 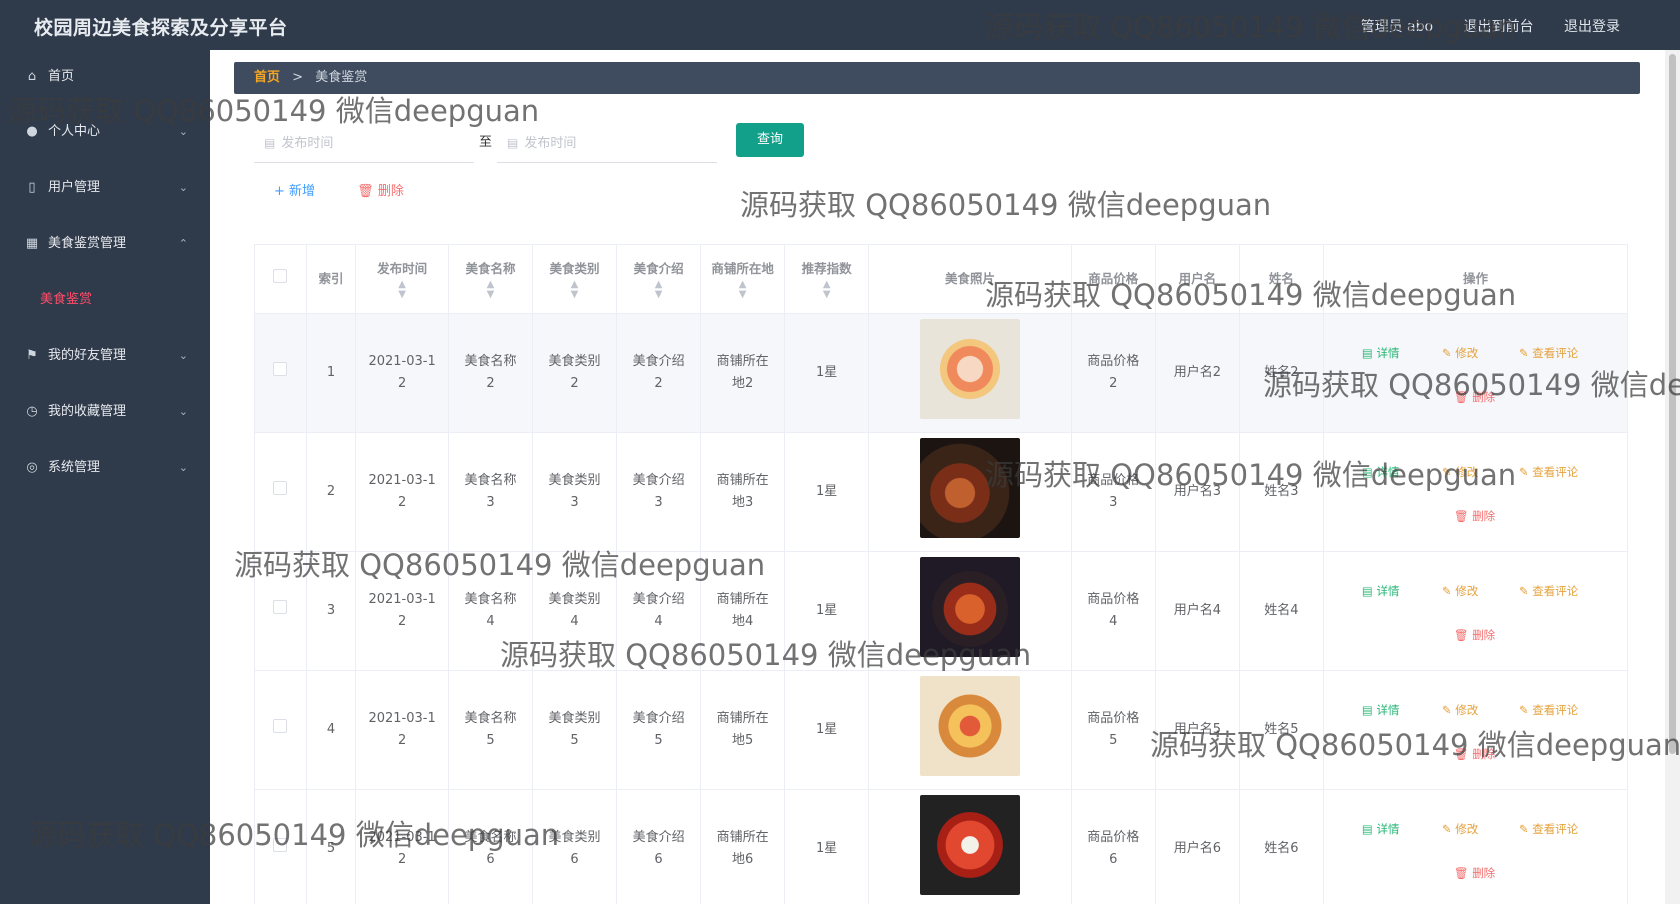 What do you see at coordinates (331, 373) in the screenshot?
I see `index-cell: 1` at bounding box center [331, 373].